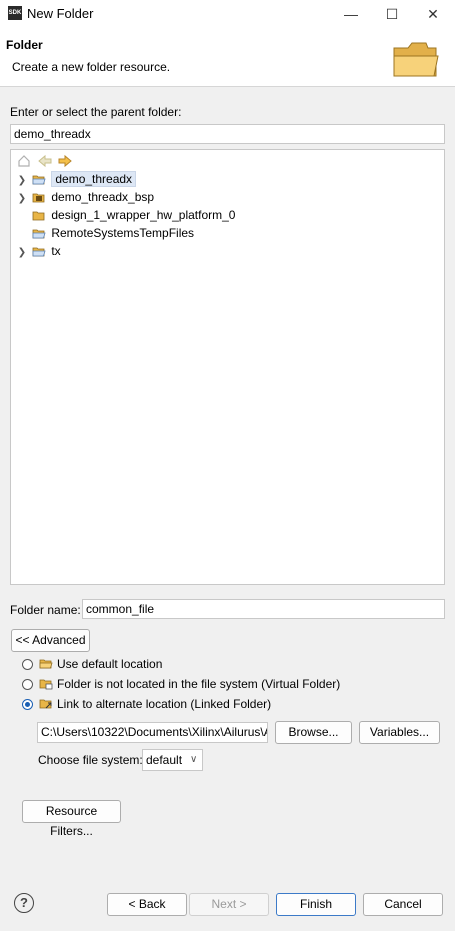 This screenshot has height=931, width=455. I want to click on home-icon, so click(24, 161).